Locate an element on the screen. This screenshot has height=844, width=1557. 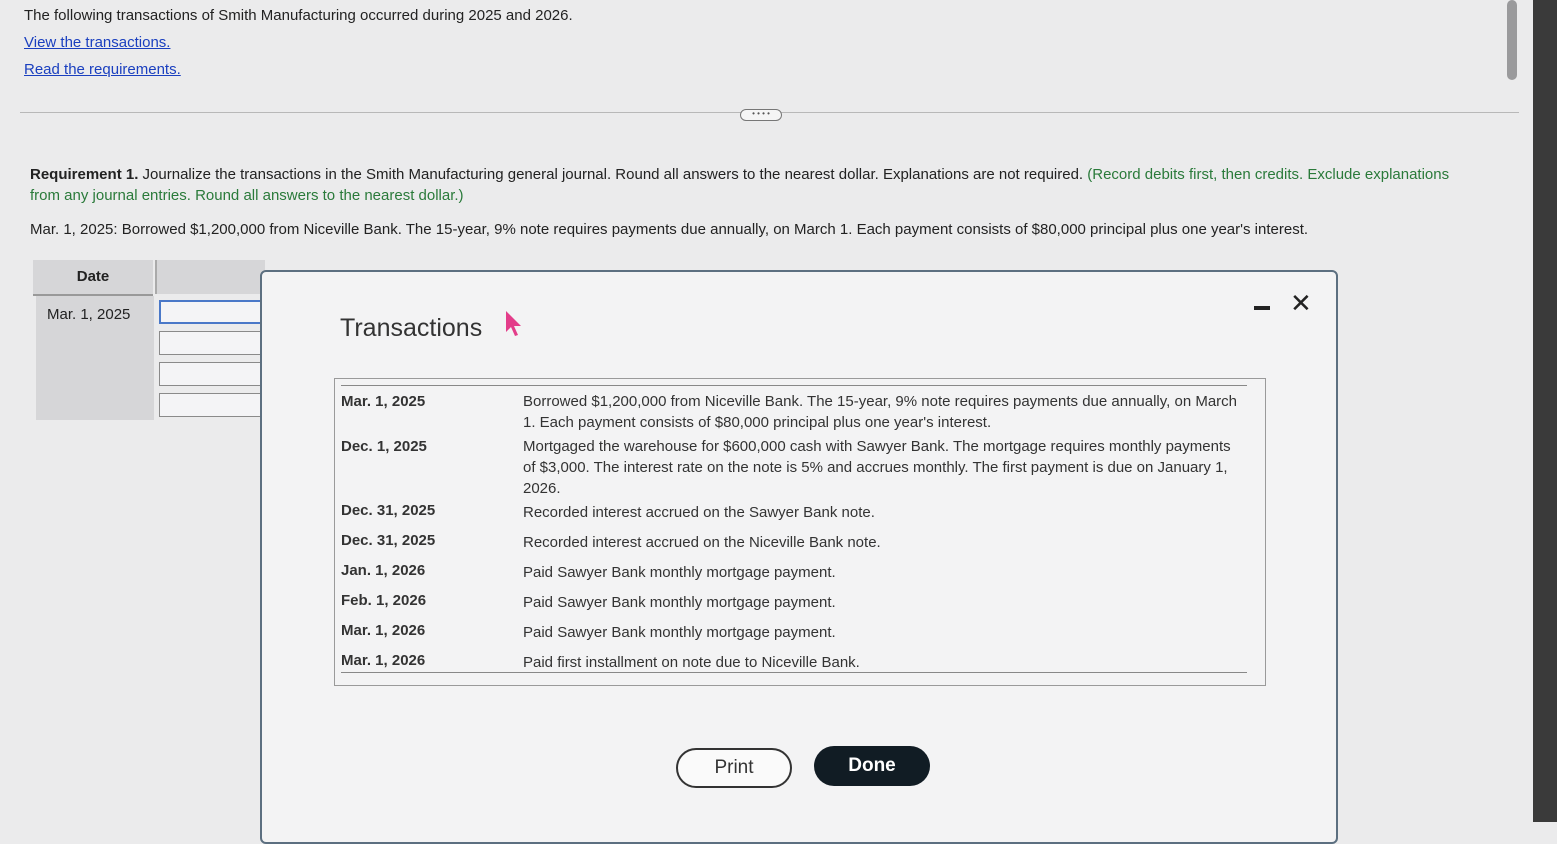
journal-grid: Date Mar. 1, 2025 is located at coordinates (149, 340).